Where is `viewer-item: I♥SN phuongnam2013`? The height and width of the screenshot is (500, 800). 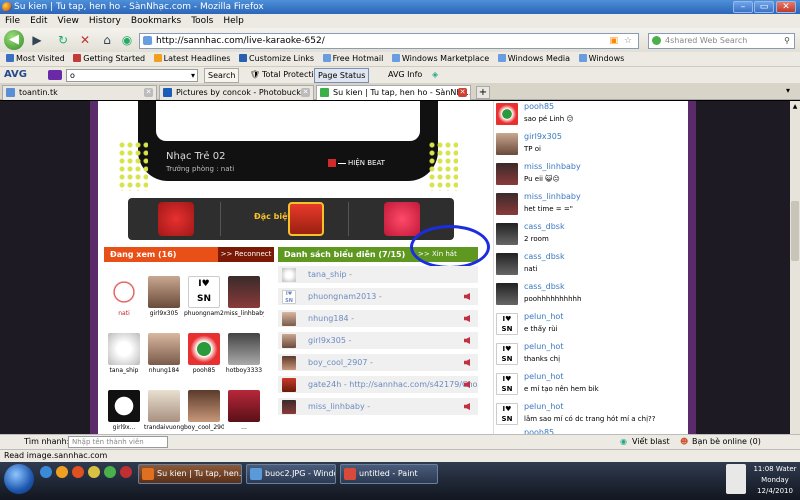
viewer-item: I♥SN phuongnam2013 is located at coordinates (204, 296).